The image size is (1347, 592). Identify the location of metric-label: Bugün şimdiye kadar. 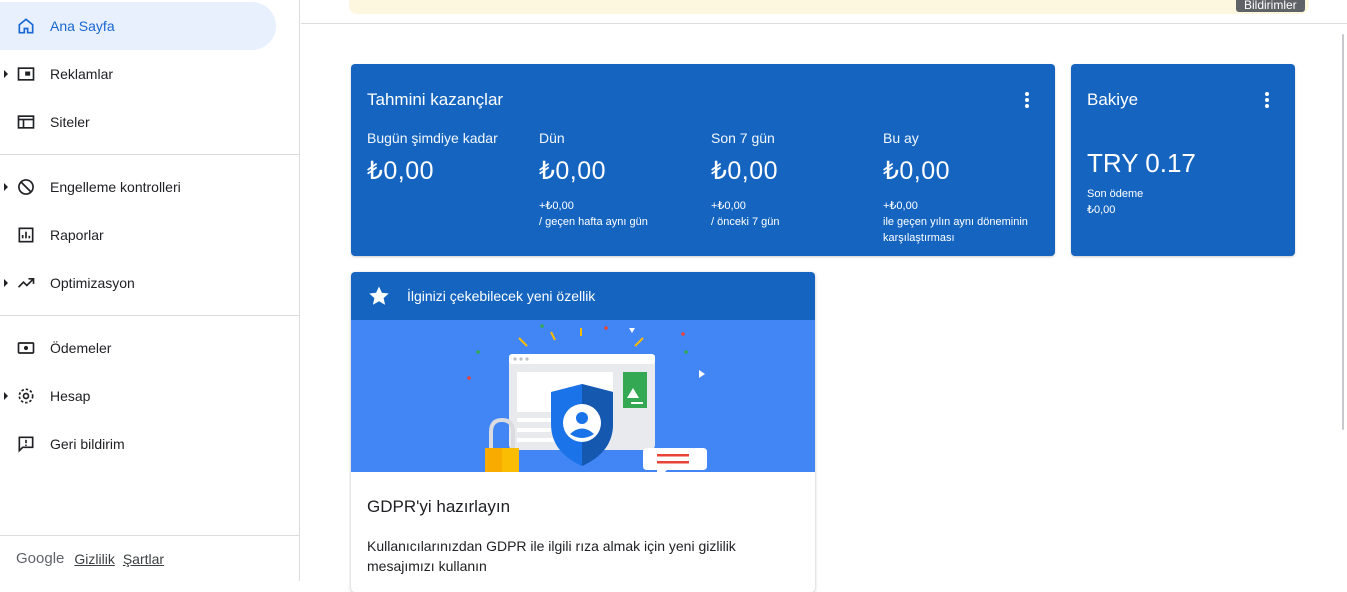
(432, 138).